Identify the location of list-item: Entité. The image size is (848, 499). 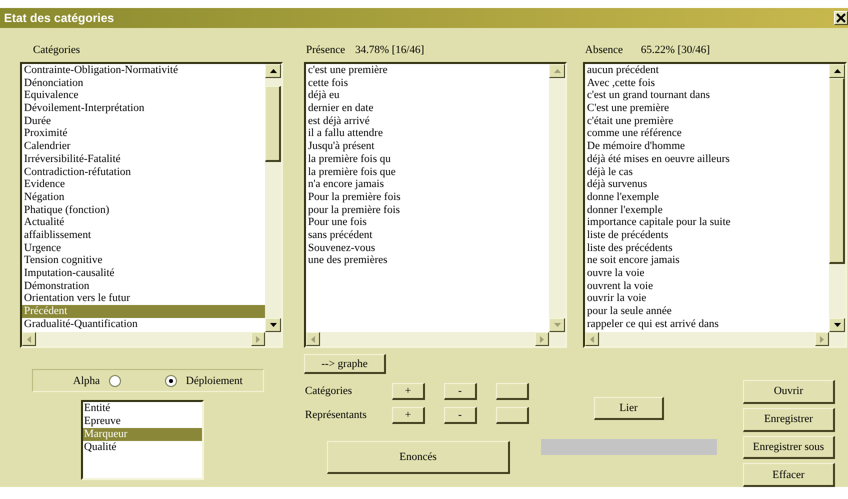
(142, 408).